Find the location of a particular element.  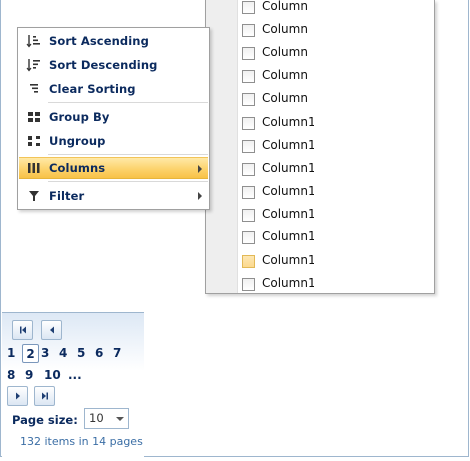

menu-item-label: Sort Descending is located at coordinates (103, 65).